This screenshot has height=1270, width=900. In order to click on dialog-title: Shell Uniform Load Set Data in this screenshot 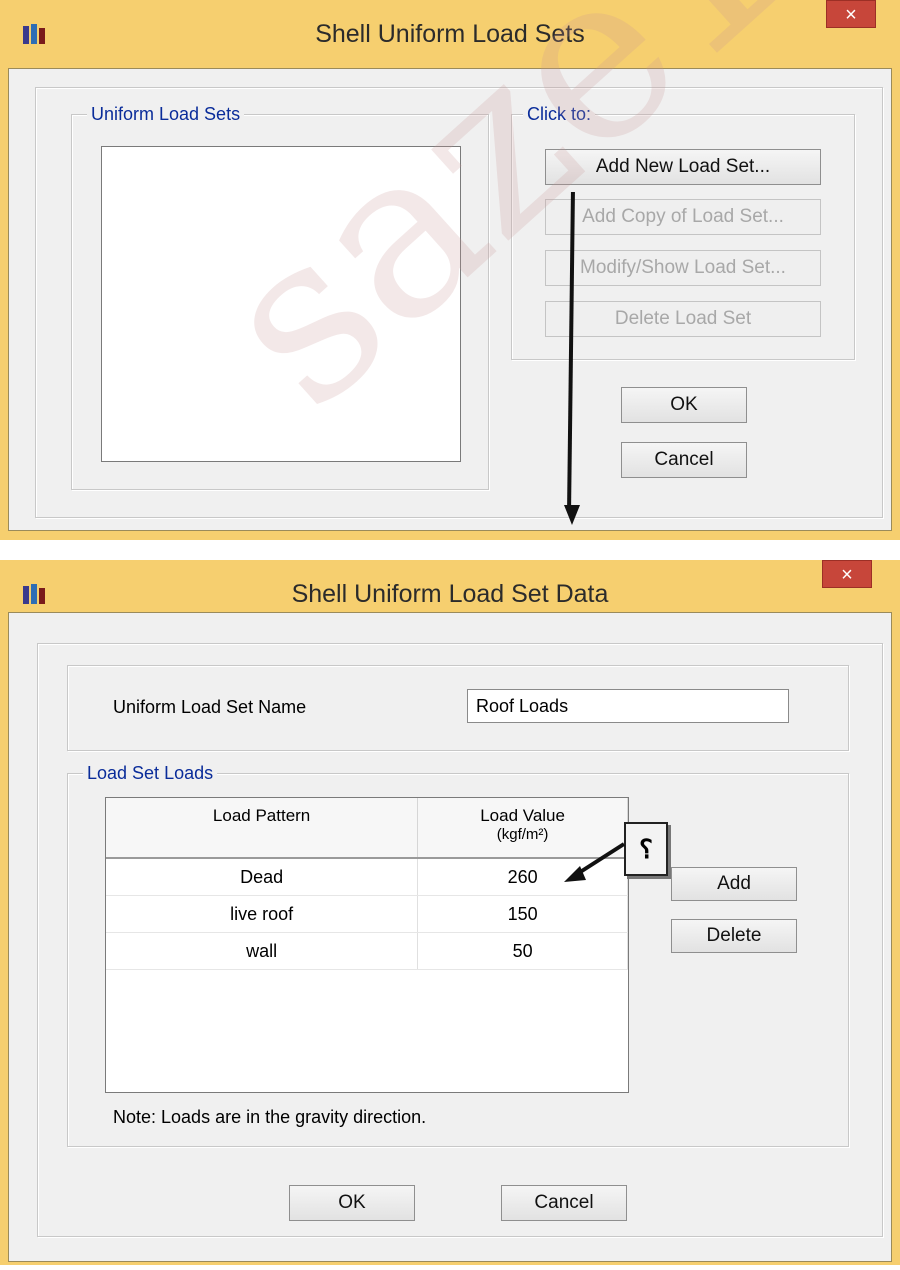, I will do `click(450, 594)`.